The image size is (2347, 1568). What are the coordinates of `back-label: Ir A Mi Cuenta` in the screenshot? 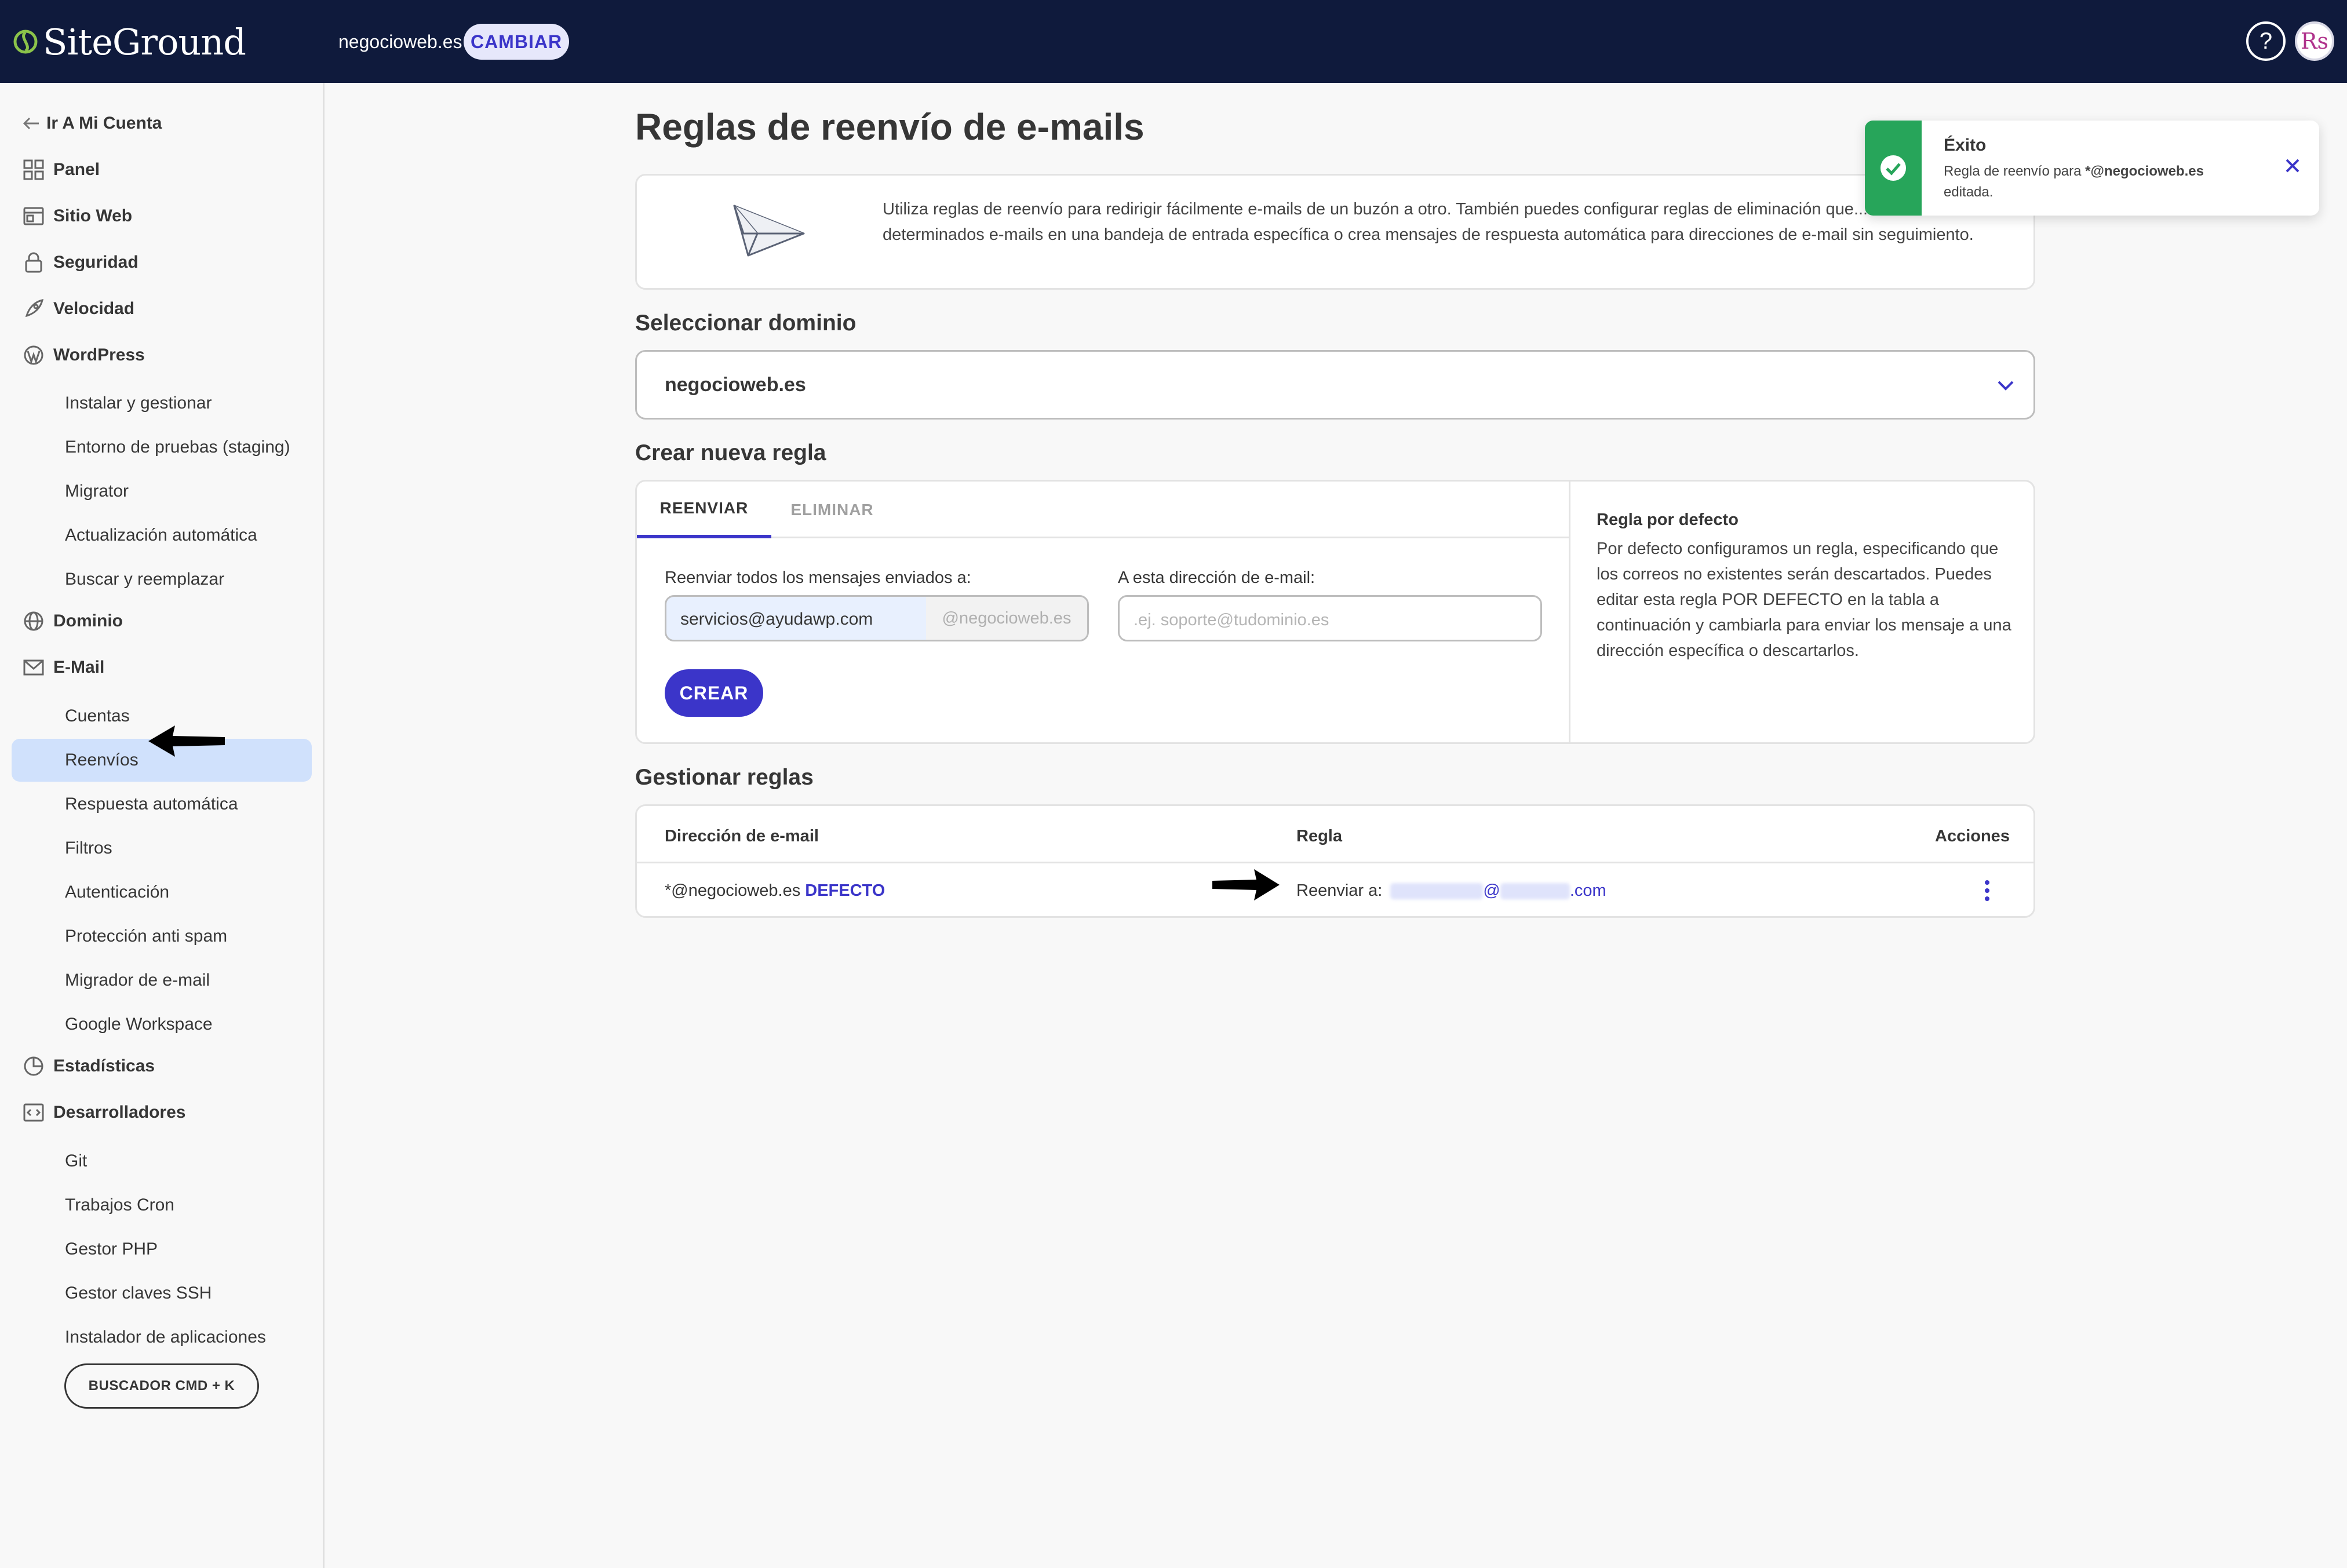 It's located at (104, 123).